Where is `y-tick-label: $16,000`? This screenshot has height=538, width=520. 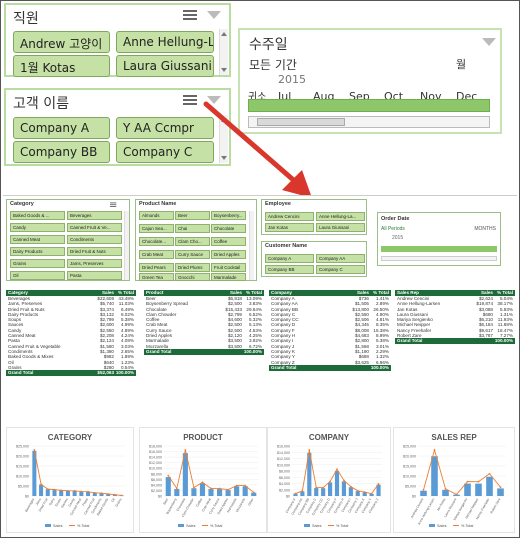 y-tick-label: $16,000 is located at coordinates (155, 452).